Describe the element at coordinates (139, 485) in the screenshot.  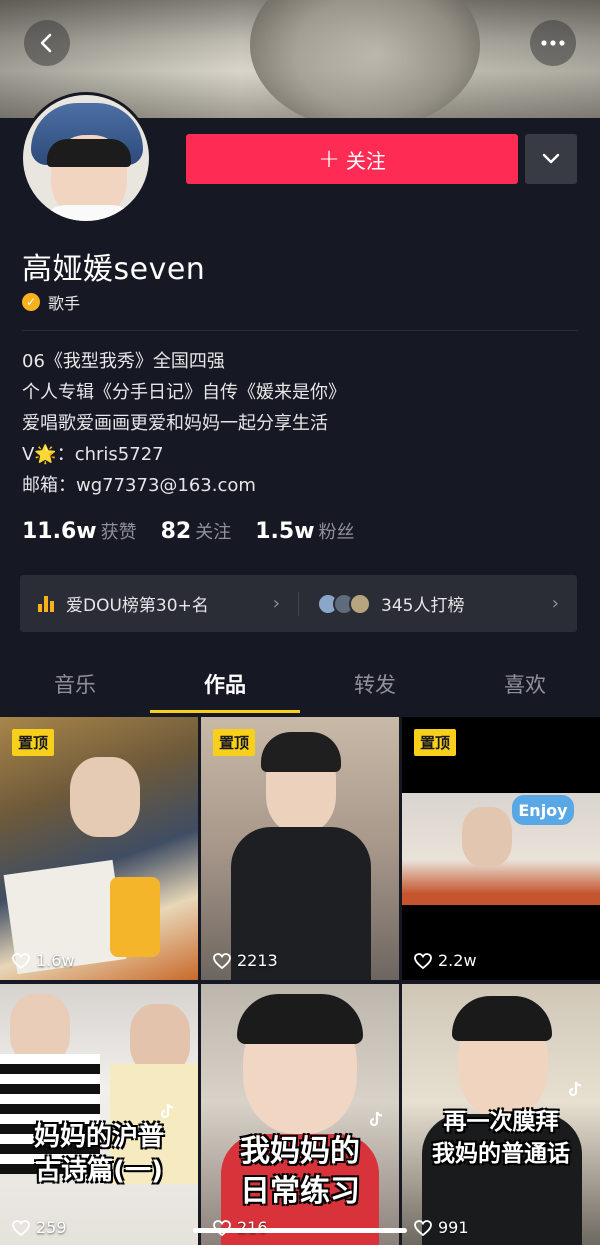
I see `bio-line: 邮箱：wg77373@163.com` at that location.